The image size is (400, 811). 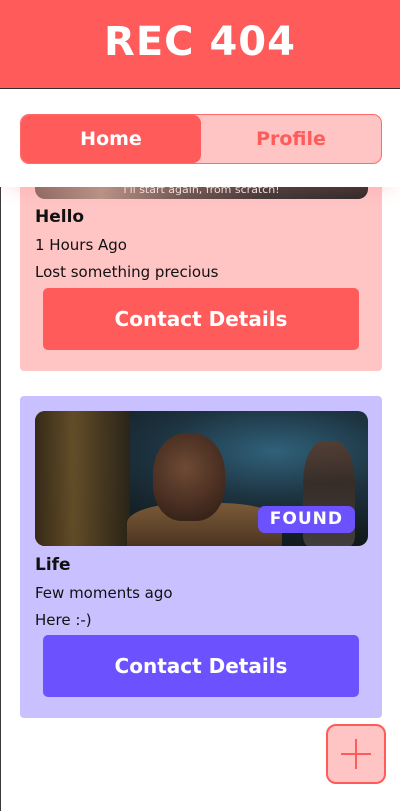 I want to click on post-title: Life, so click(x=53, y=565).